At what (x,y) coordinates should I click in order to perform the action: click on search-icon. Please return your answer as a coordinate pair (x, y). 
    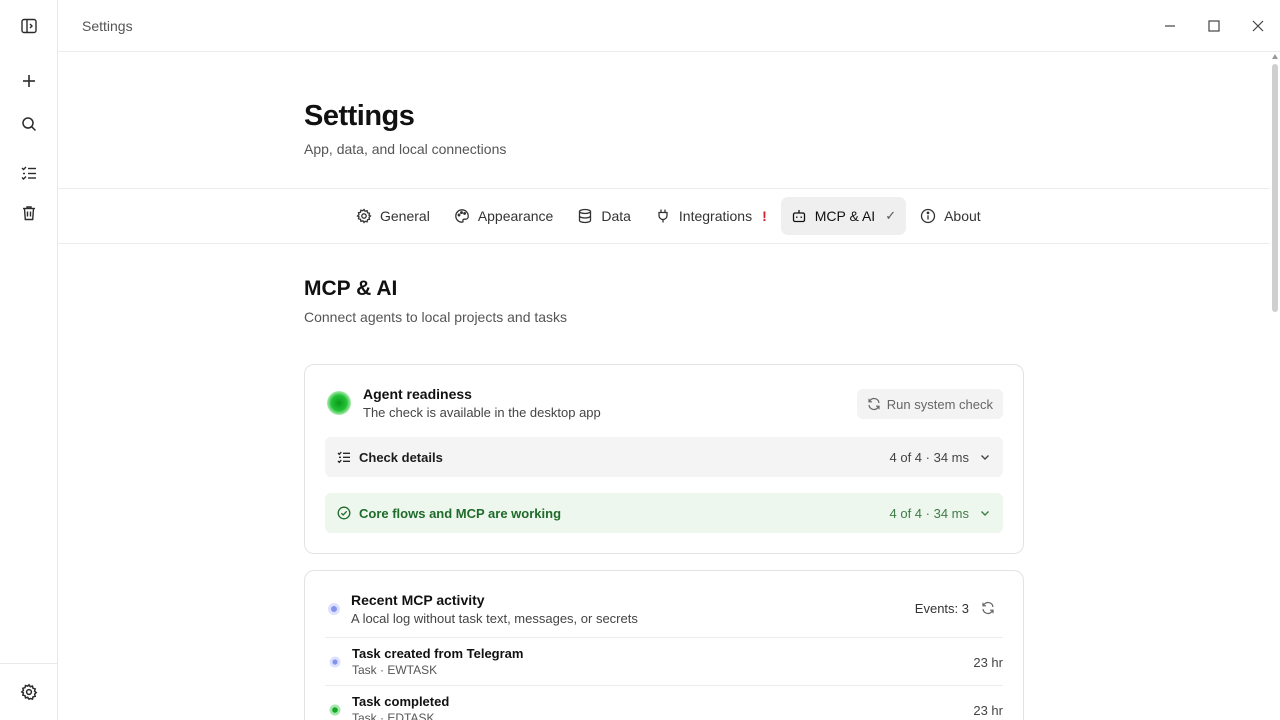
    Looking at the image, I should click on (29, 124).